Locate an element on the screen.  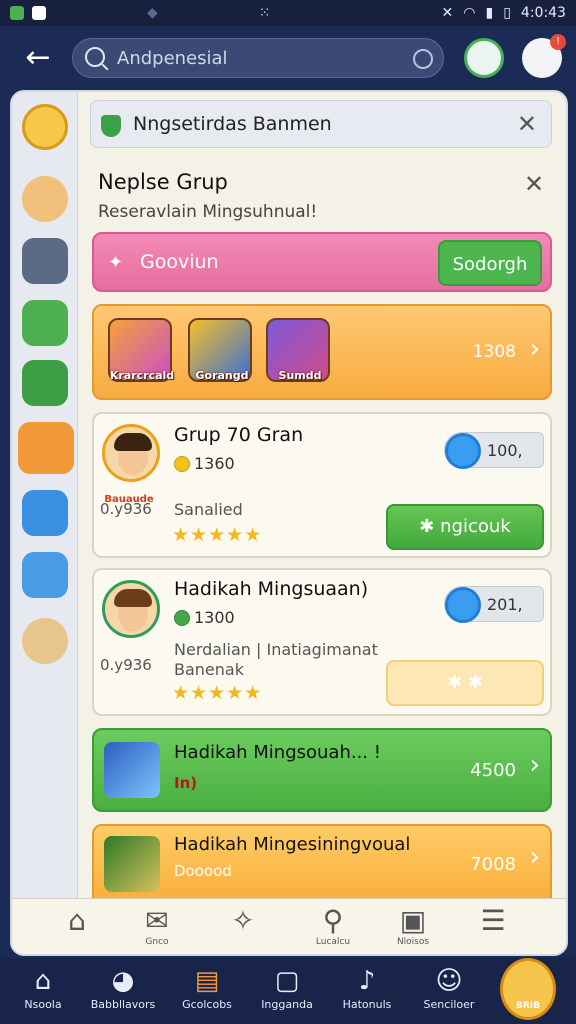
sidebar-friend-icon is located at coordinates (45, 199).